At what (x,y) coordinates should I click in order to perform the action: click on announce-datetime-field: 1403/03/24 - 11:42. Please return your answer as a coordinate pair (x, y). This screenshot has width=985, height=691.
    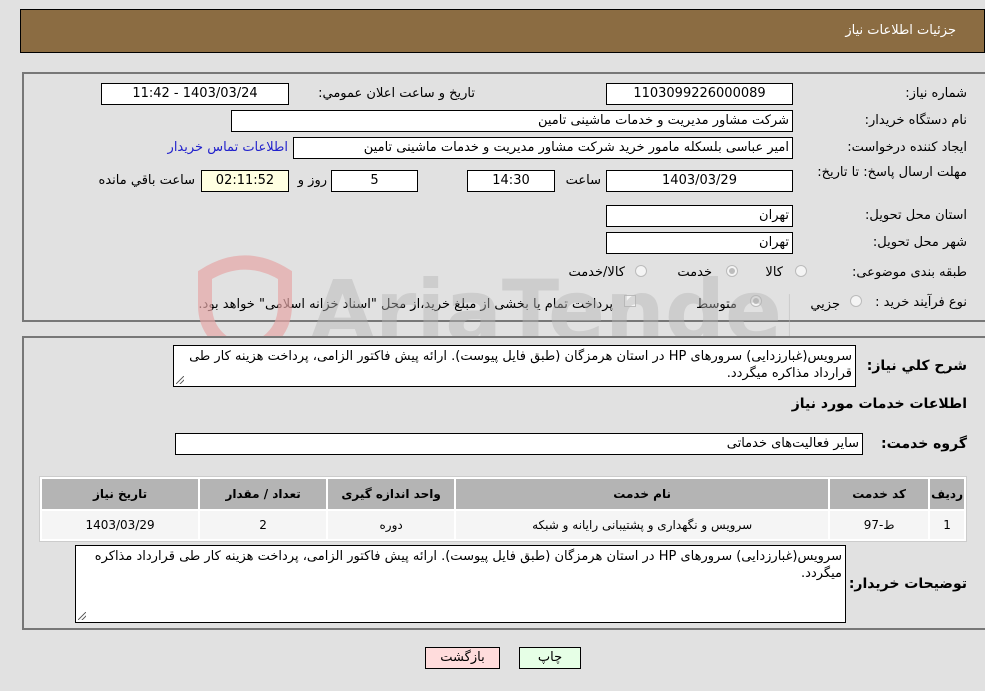
    Looking at the image, I should click on (195, 94).